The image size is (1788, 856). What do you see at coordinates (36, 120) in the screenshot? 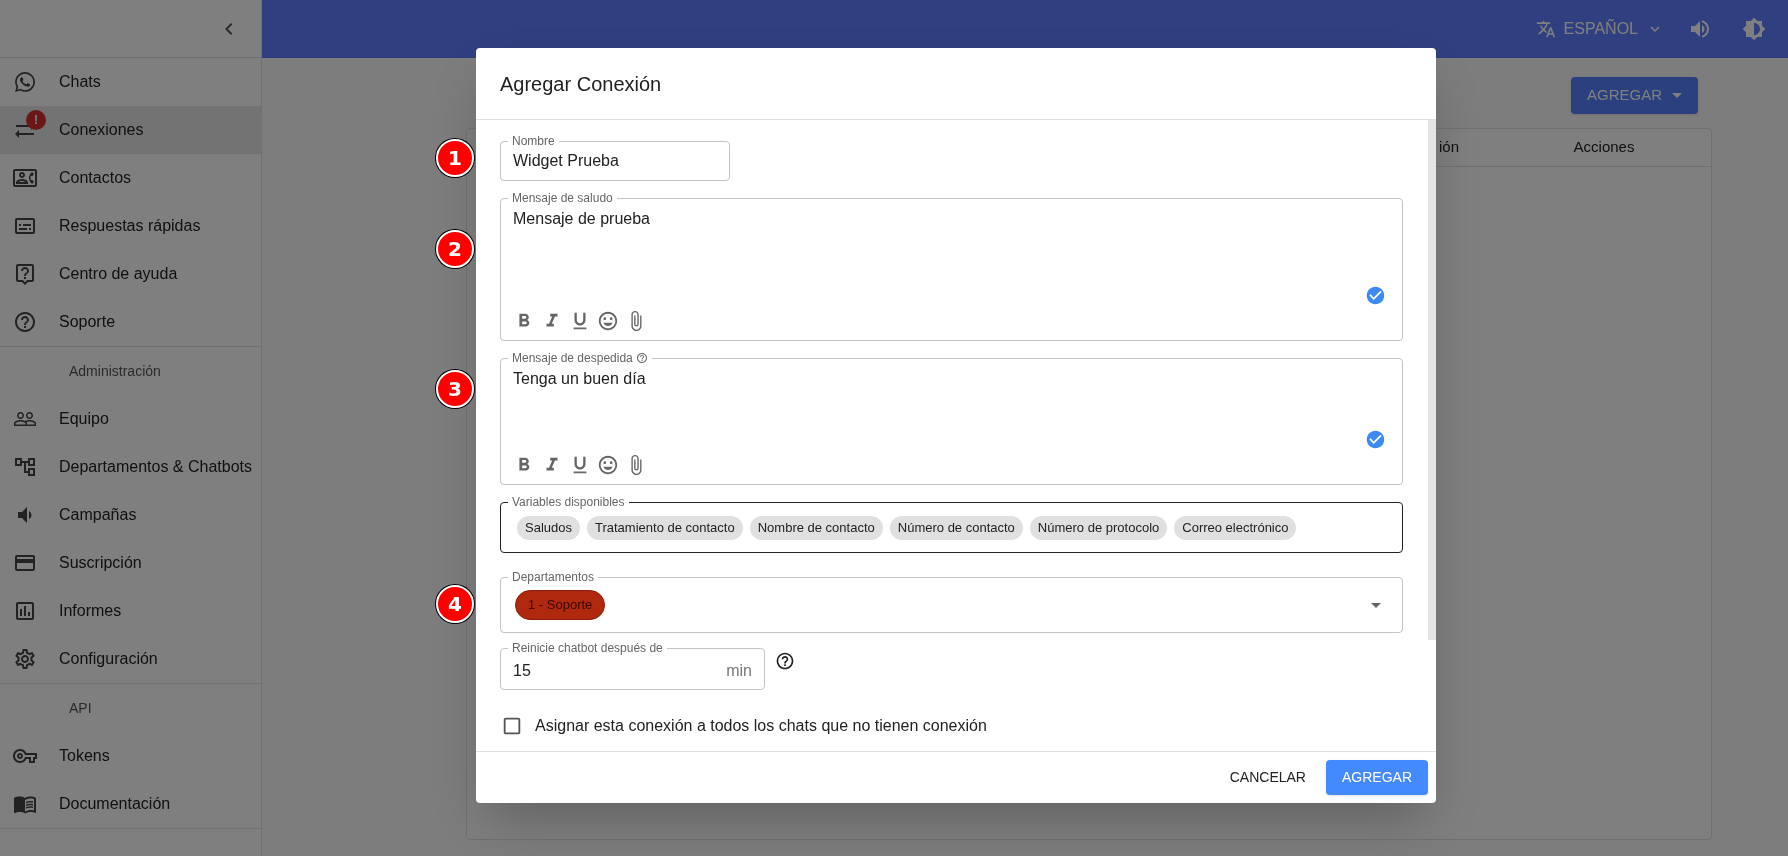
I see `alert-badge: !` at bounding box center [36, 120].